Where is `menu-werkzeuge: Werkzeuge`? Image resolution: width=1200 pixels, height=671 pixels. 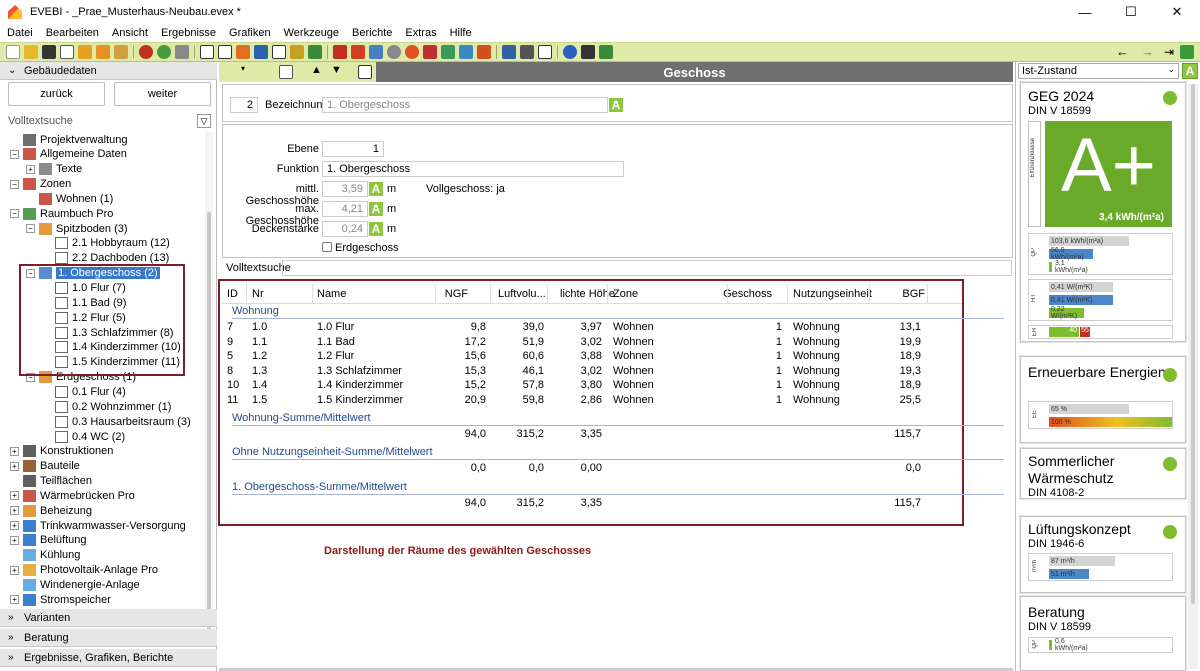
menu-werkzeuge: Werkzeuge is located at coordinates (311, 33).